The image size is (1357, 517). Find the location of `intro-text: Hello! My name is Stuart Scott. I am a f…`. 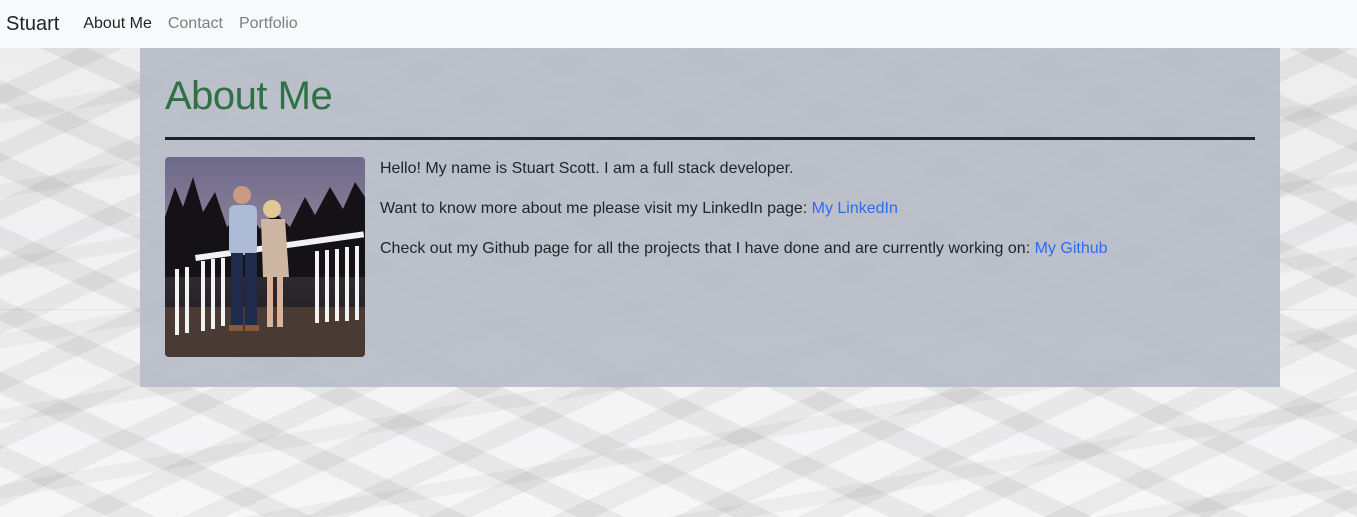

intro-text: Hello! My name is Stuart Scott. I am a f… is located at coordinates (587, 168).